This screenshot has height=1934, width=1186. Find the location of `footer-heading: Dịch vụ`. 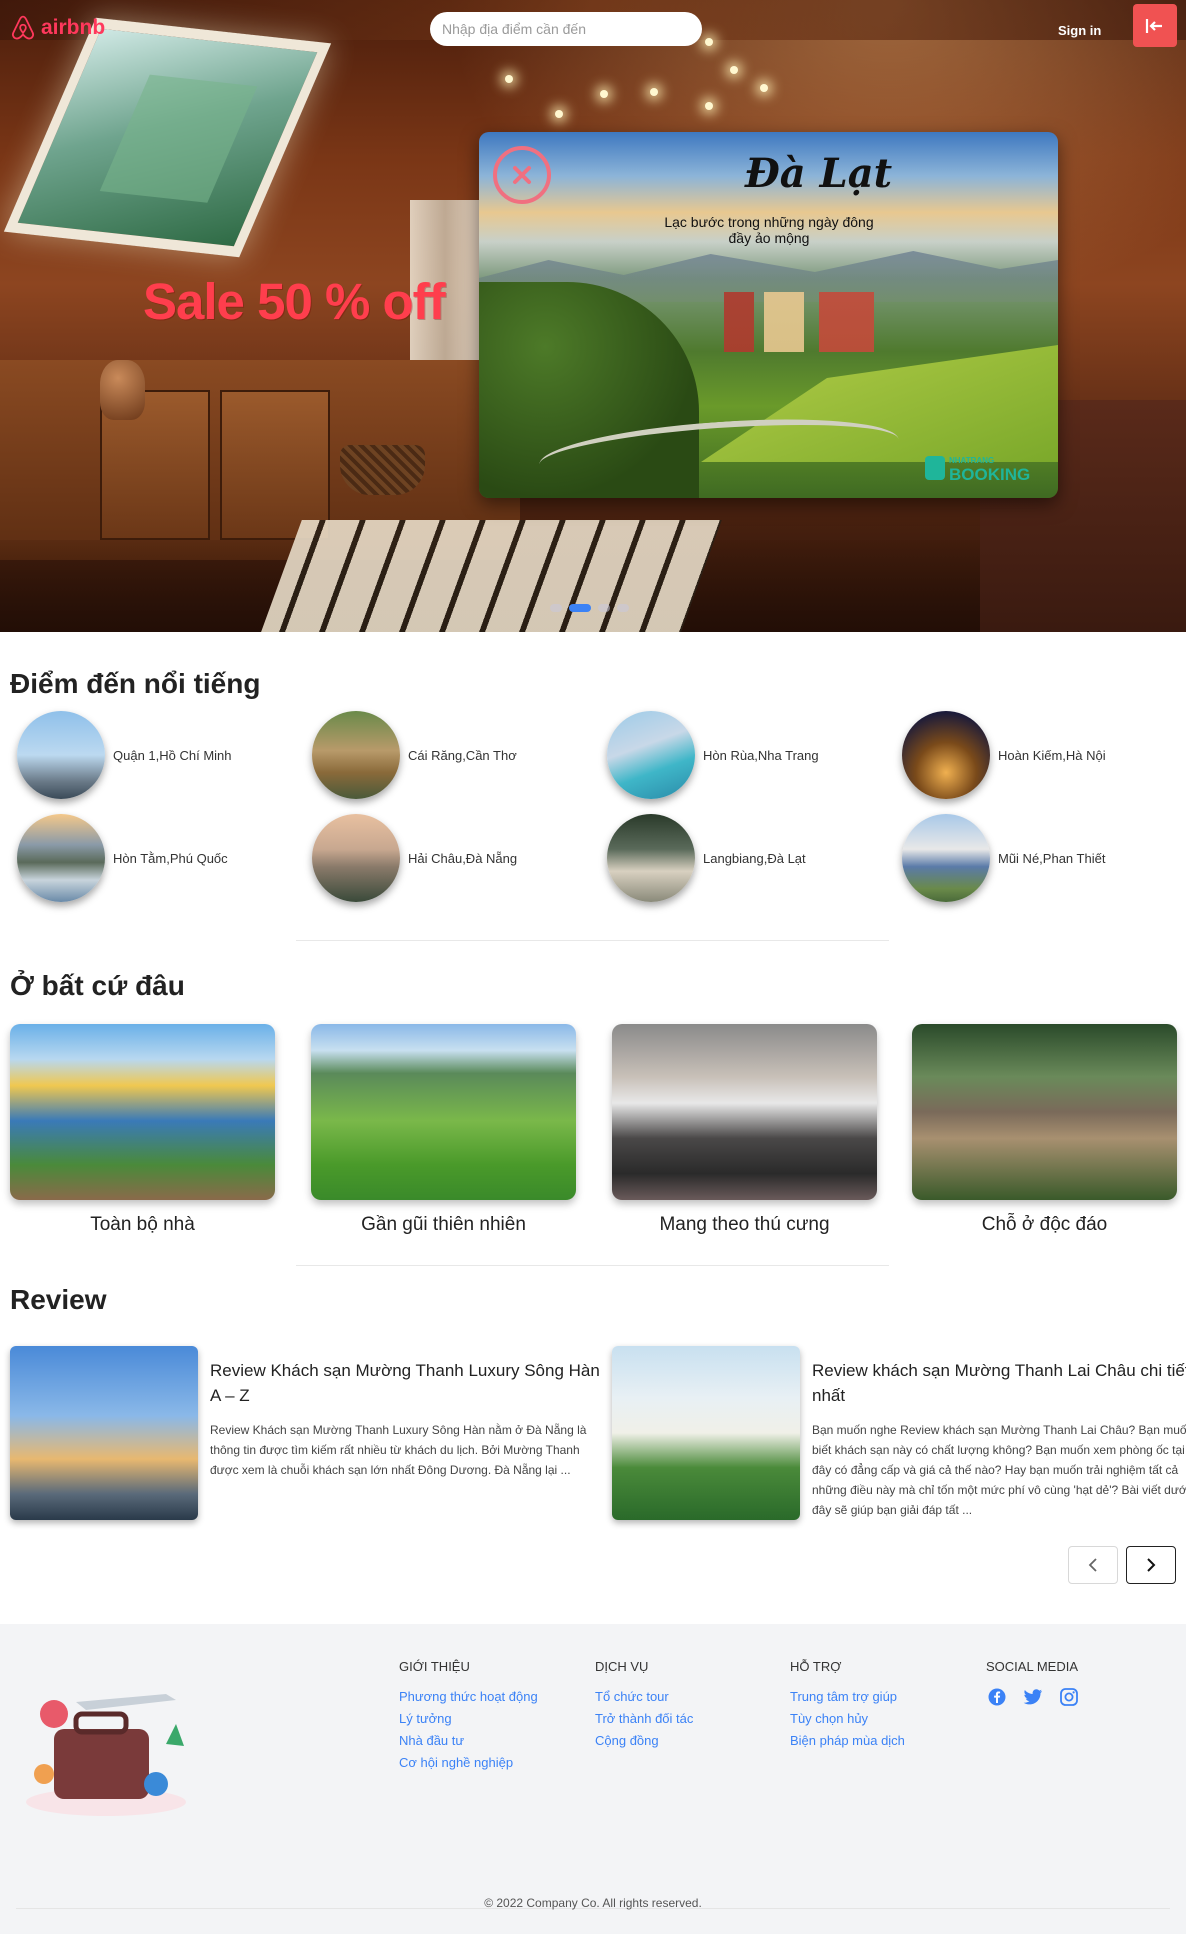

footer-heading: Dịch vụ is located at coordinates (622, 1666).